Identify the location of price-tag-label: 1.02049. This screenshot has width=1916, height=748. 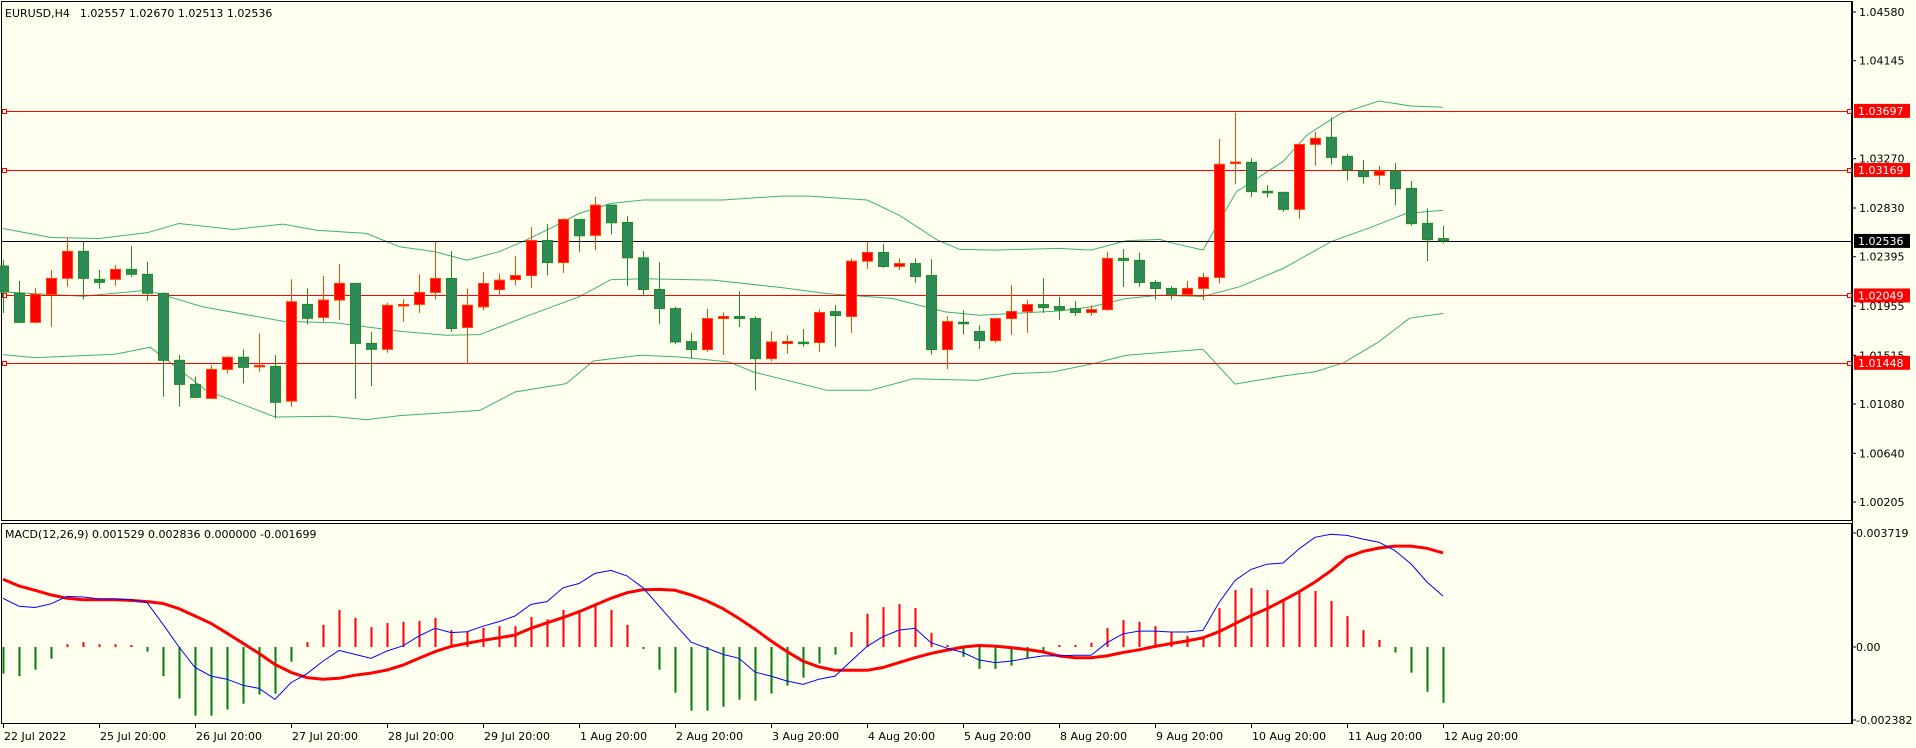
(1881, 295).